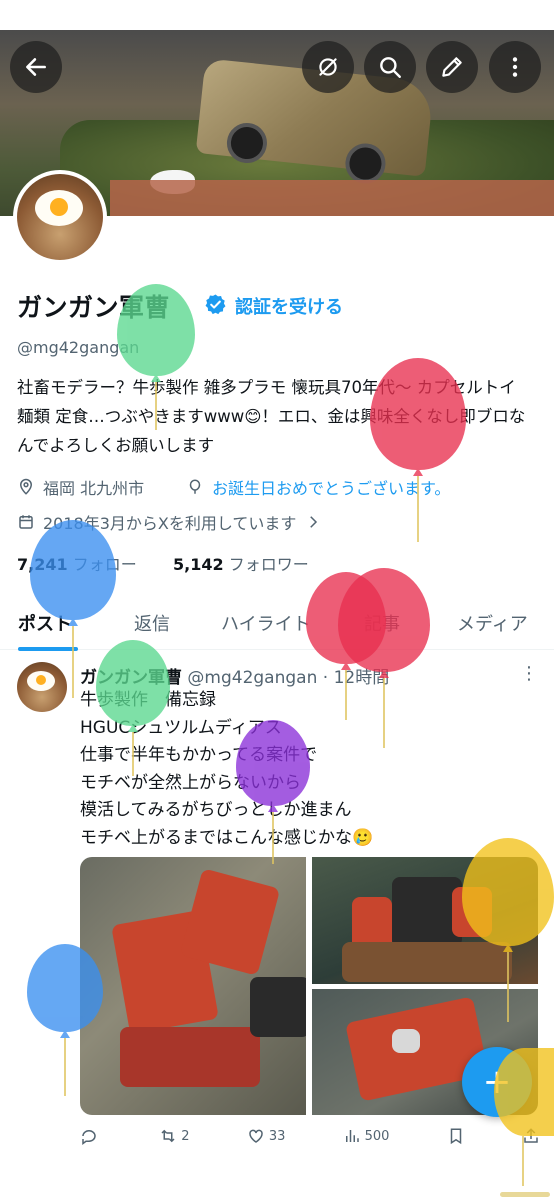 The width and height of the screenshot is (554, 1200). What do you see at coordinates (266, 623) in the screenshot?
I see `tab-highlights: ハイライト` at bounding box center [266, 623].